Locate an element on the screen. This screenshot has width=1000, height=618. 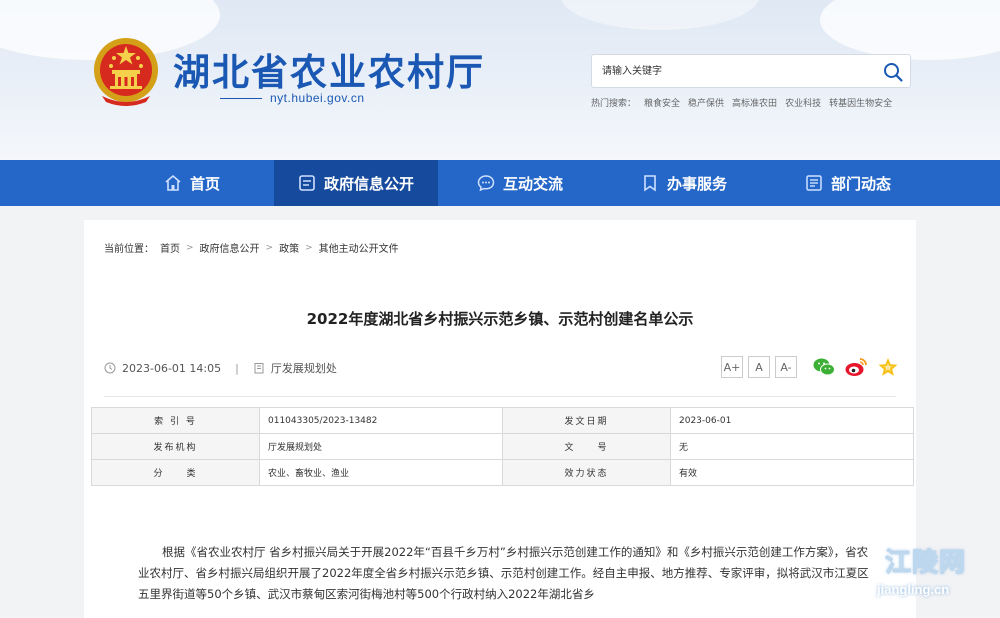
nav-item-label: 首页 is located at coordinates (204, 183).